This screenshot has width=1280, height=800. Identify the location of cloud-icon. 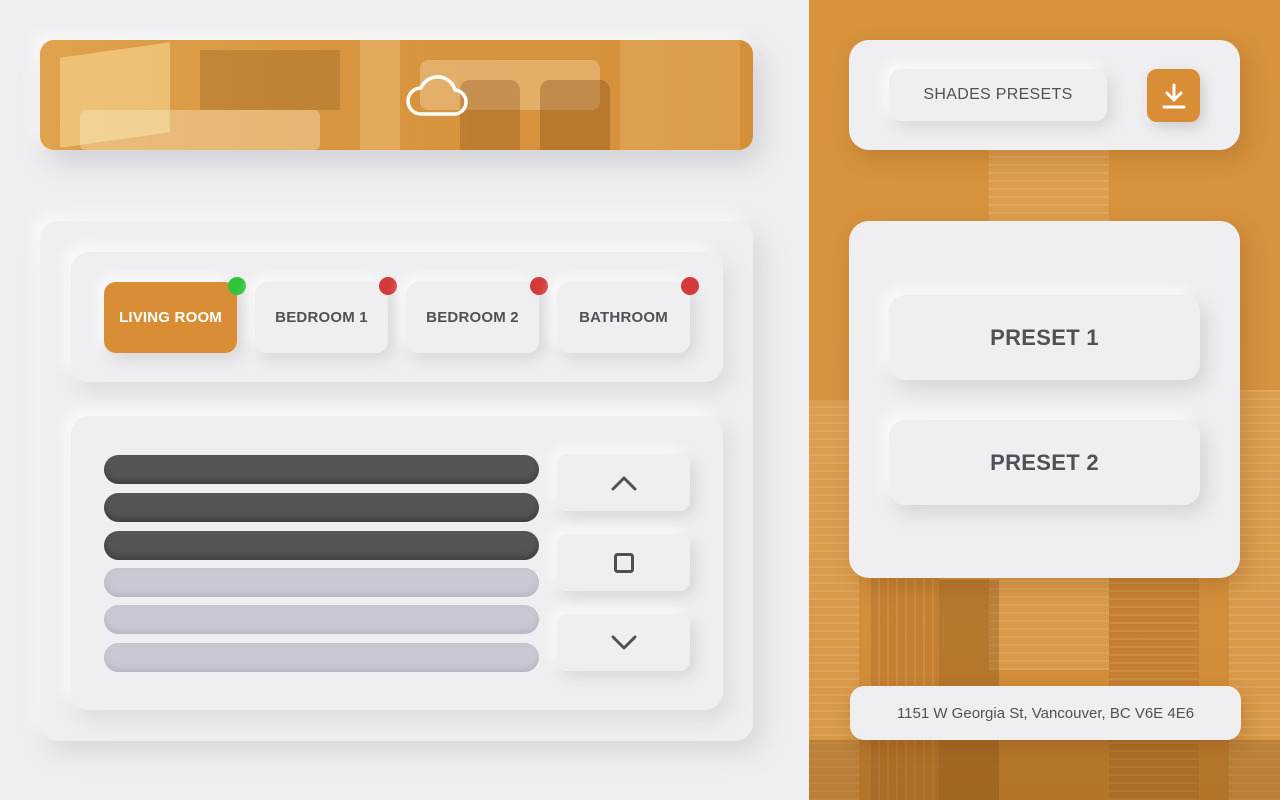
(437, 95).